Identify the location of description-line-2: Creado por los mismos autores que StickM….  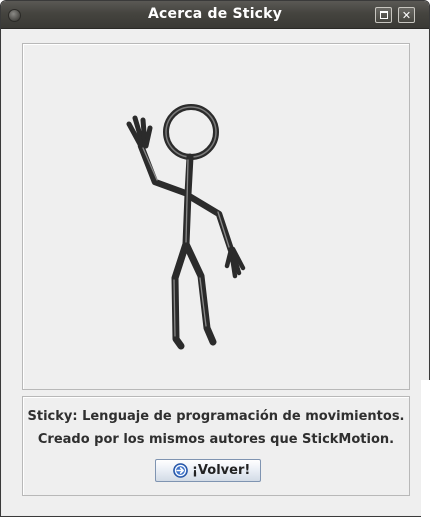
(216, 439).